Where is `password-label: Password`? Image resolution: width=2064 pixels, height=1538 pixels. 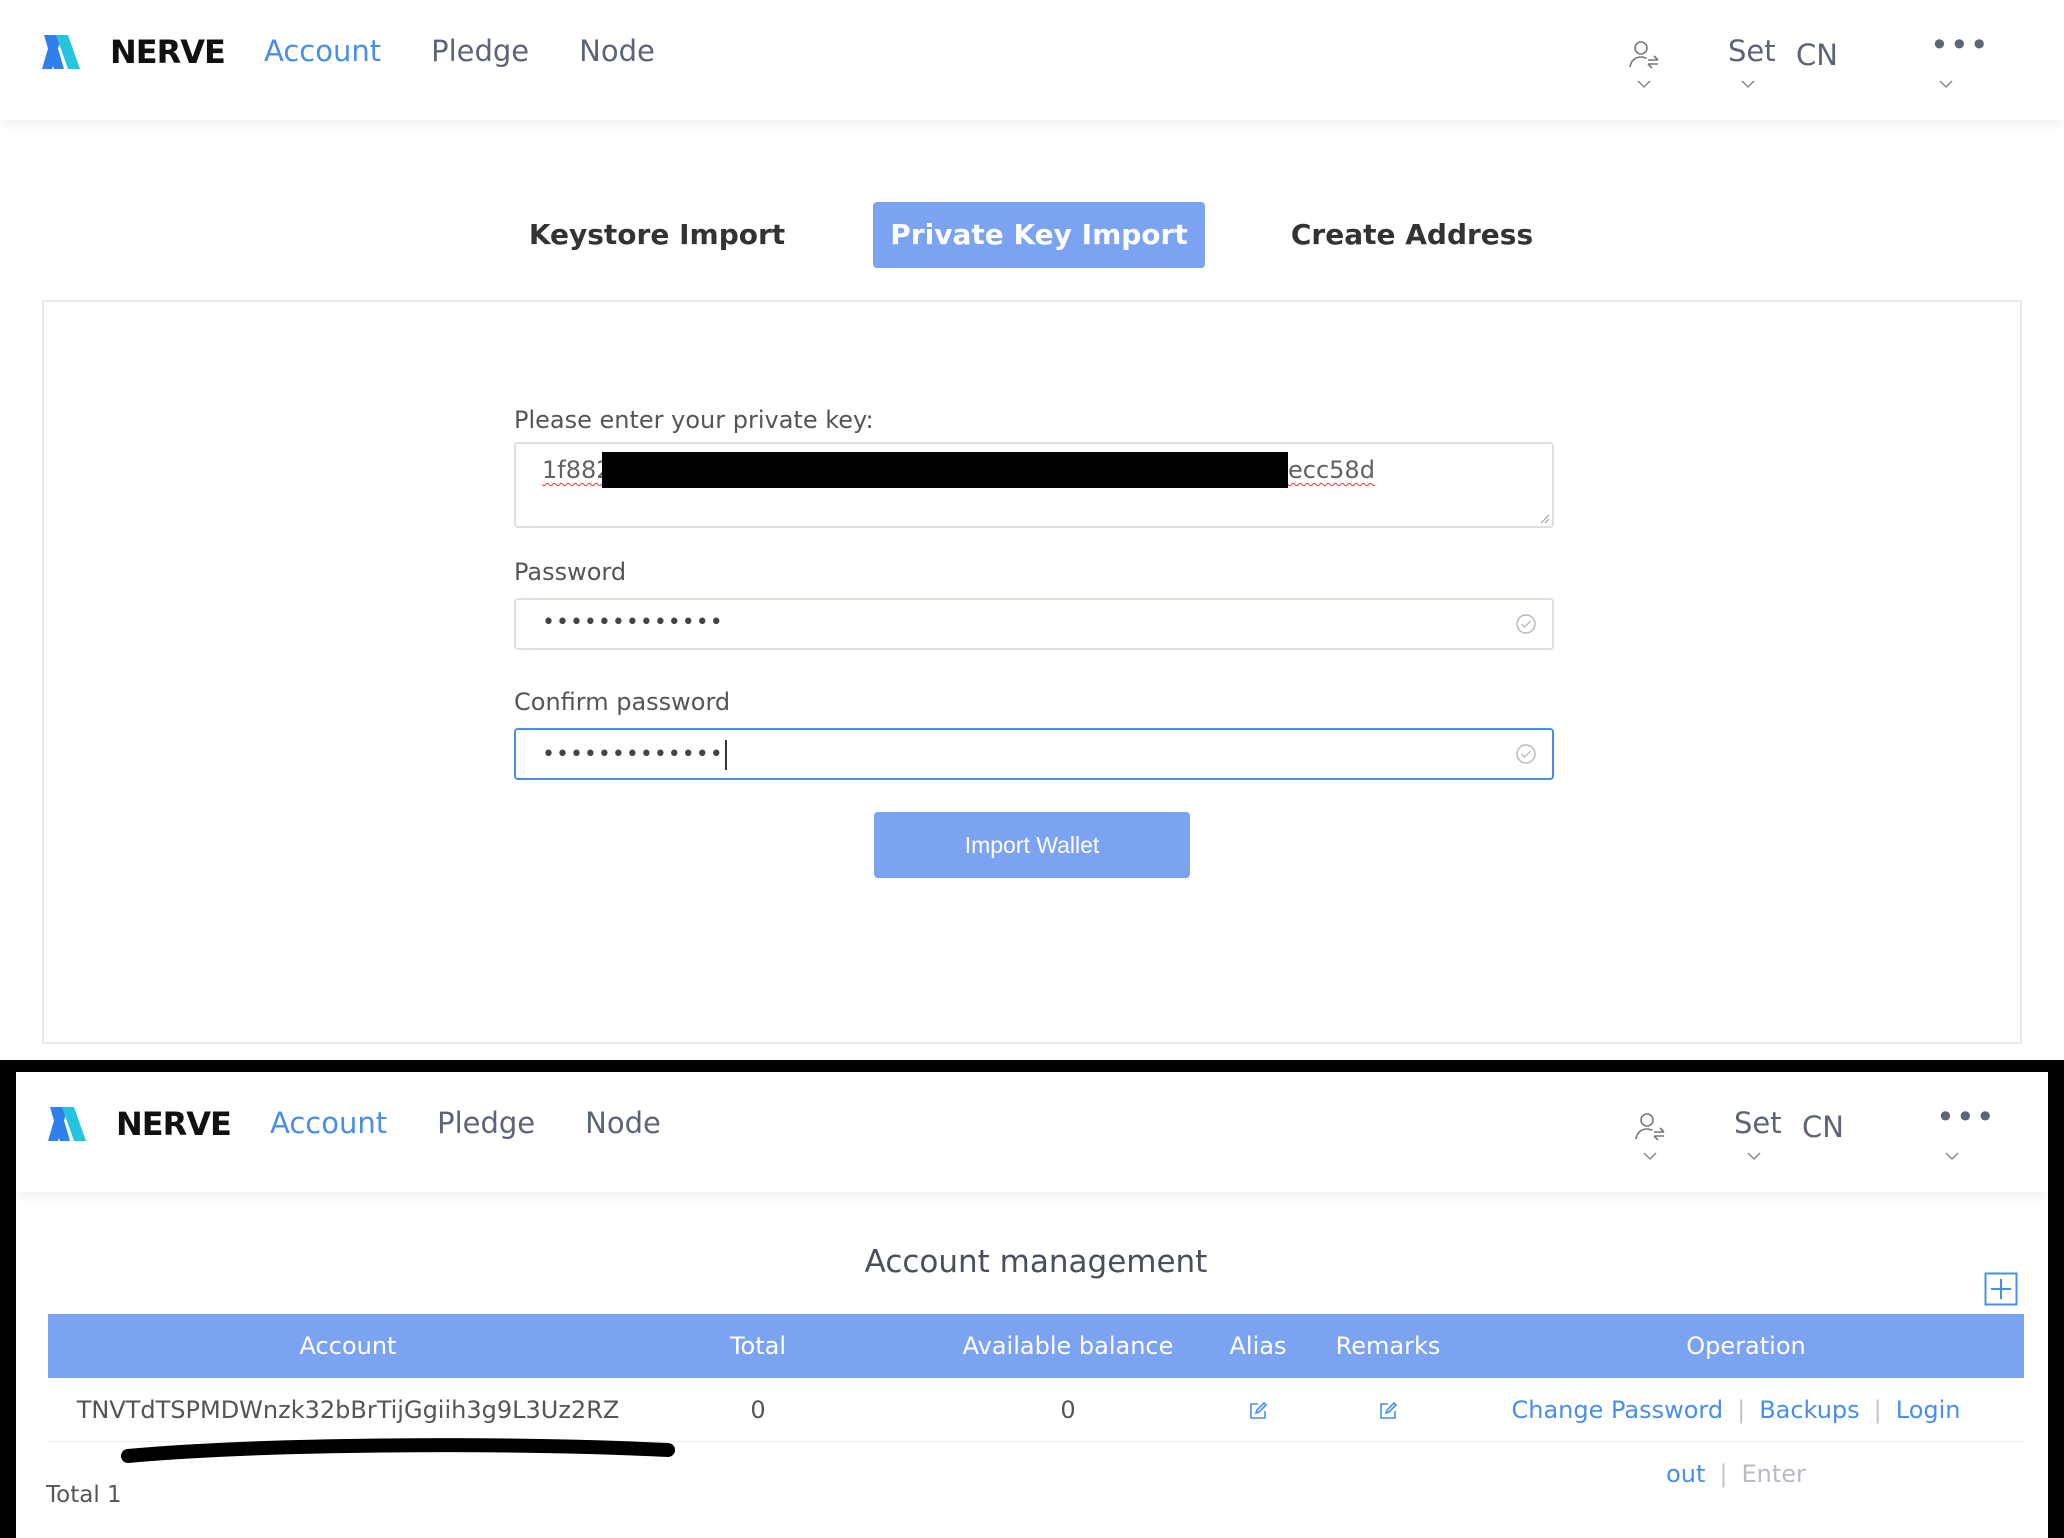
password-label: Password is located at coordinates (570, 572).